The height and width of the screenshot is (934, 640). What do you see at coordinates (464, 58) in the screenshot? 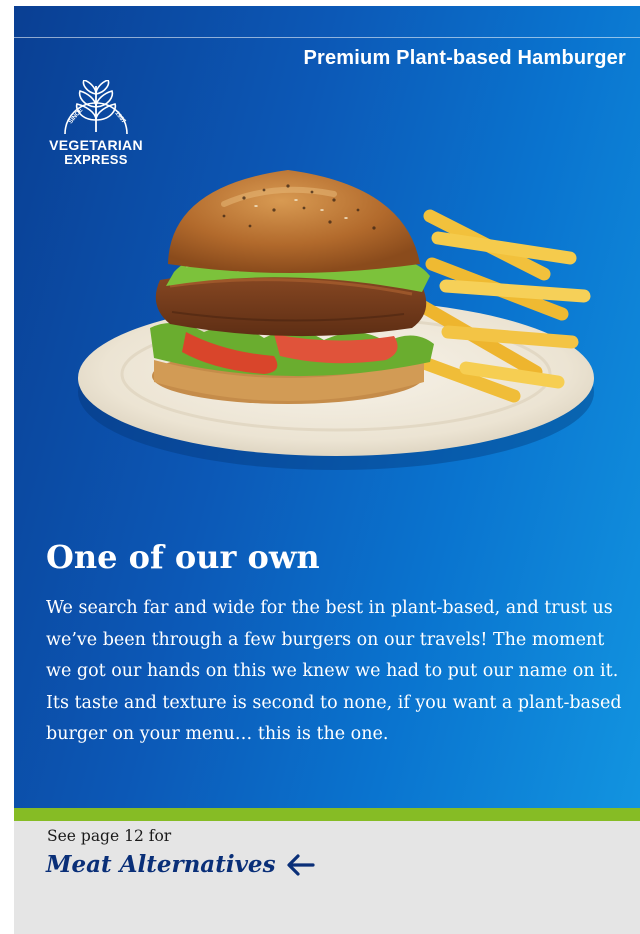
I see `product-kicker: Premium Plant-based Hamburger` at bounding box center [464, 58].